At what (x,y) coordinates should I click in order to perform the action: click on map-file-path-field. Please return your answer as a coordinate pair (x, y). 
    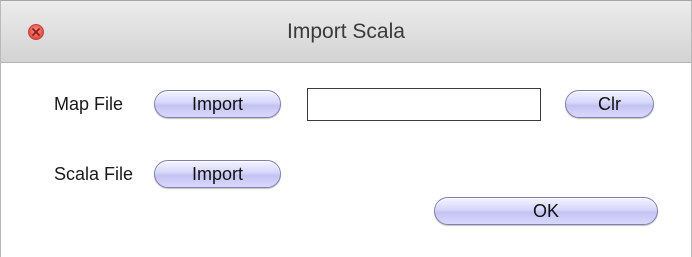
    Looking at the image, I should click on (424, 104).